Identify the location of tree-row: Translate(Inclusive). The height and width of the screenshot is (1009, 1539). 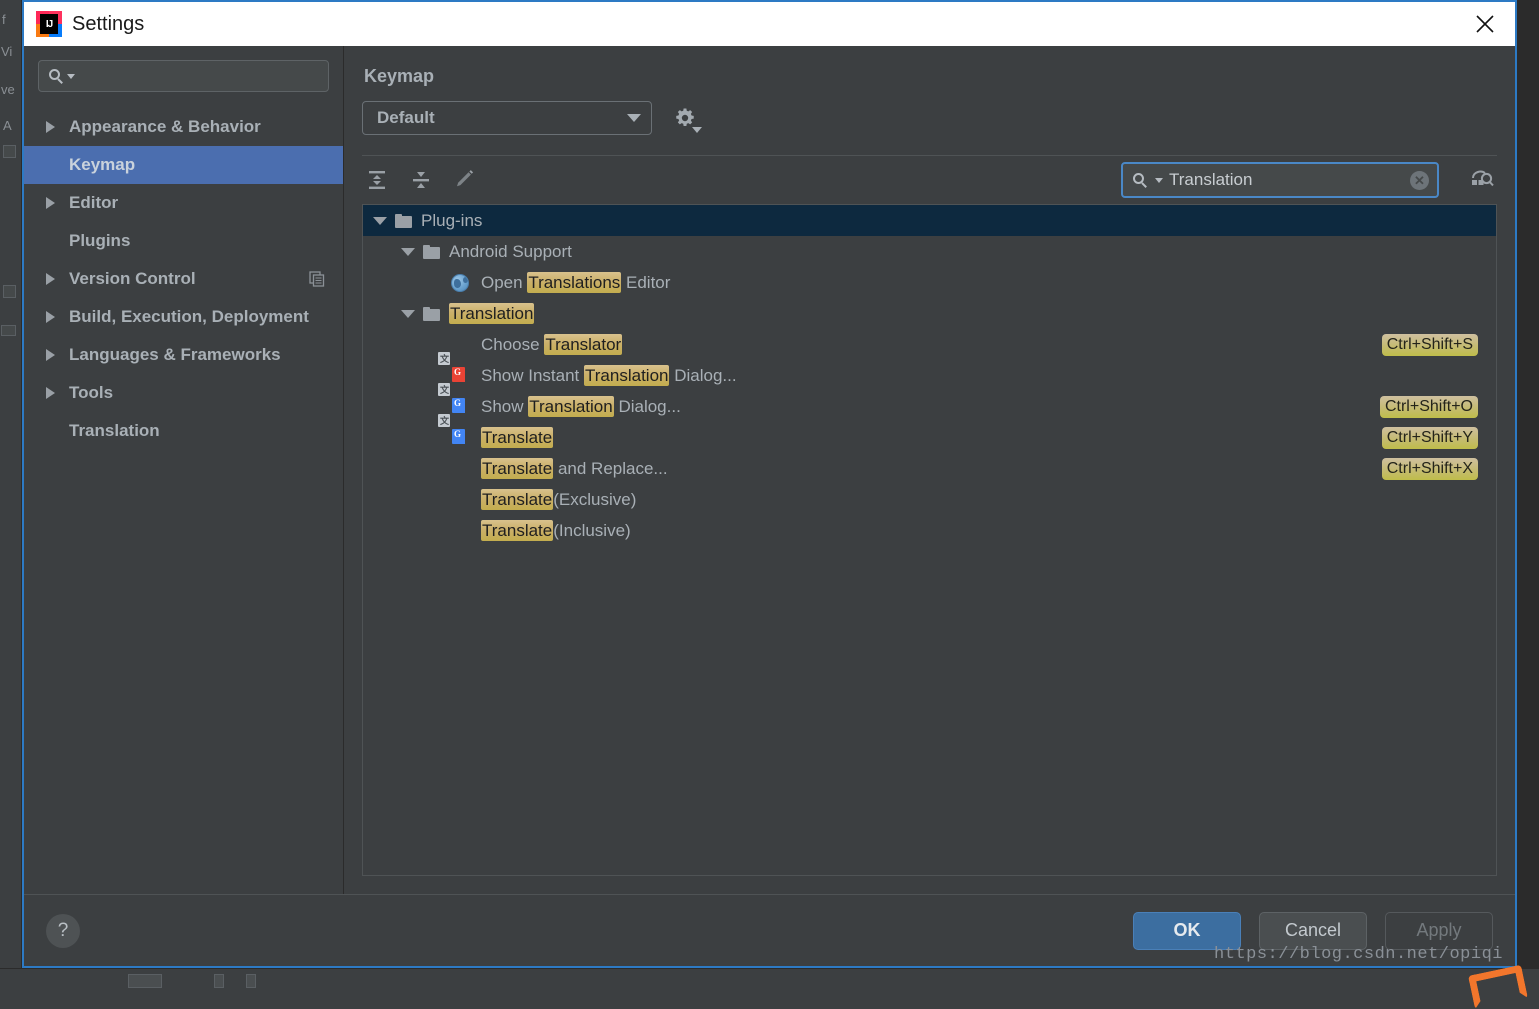
(929, 530).